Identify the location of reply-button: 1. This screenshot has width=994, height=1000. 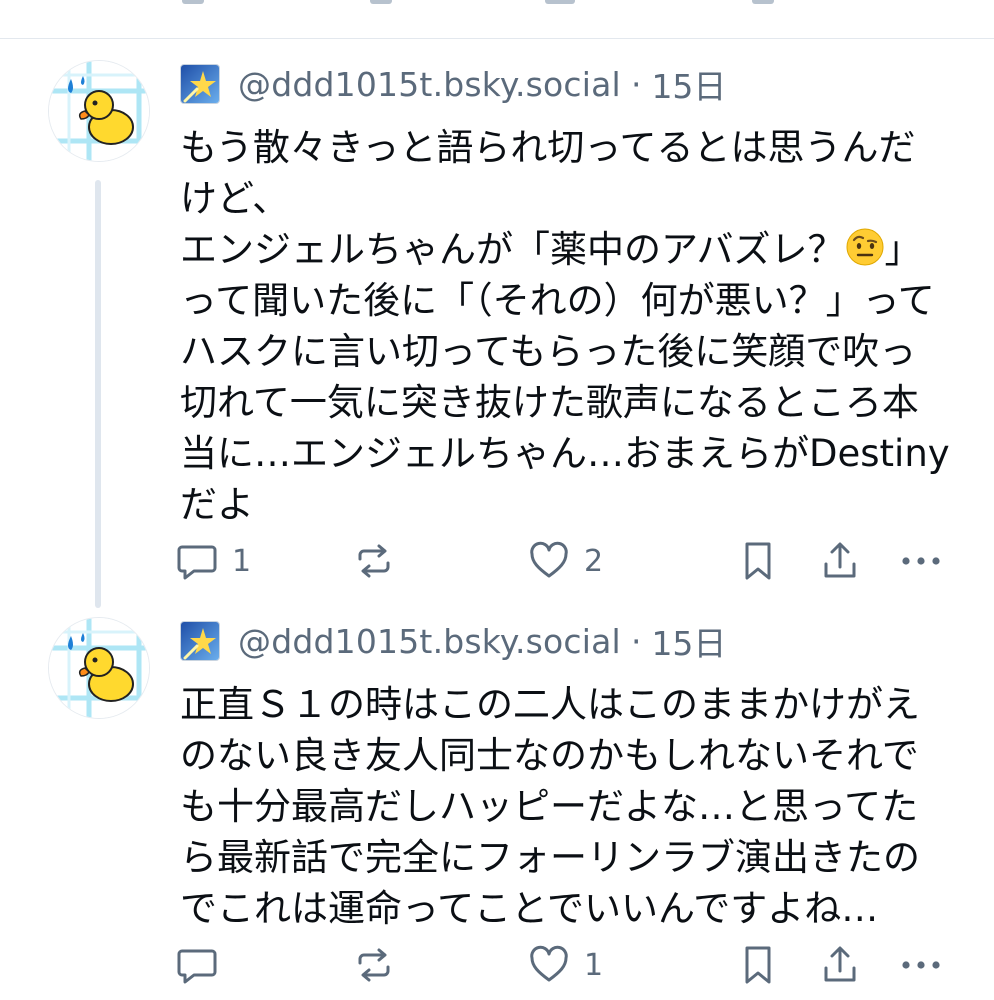
(213, 561).